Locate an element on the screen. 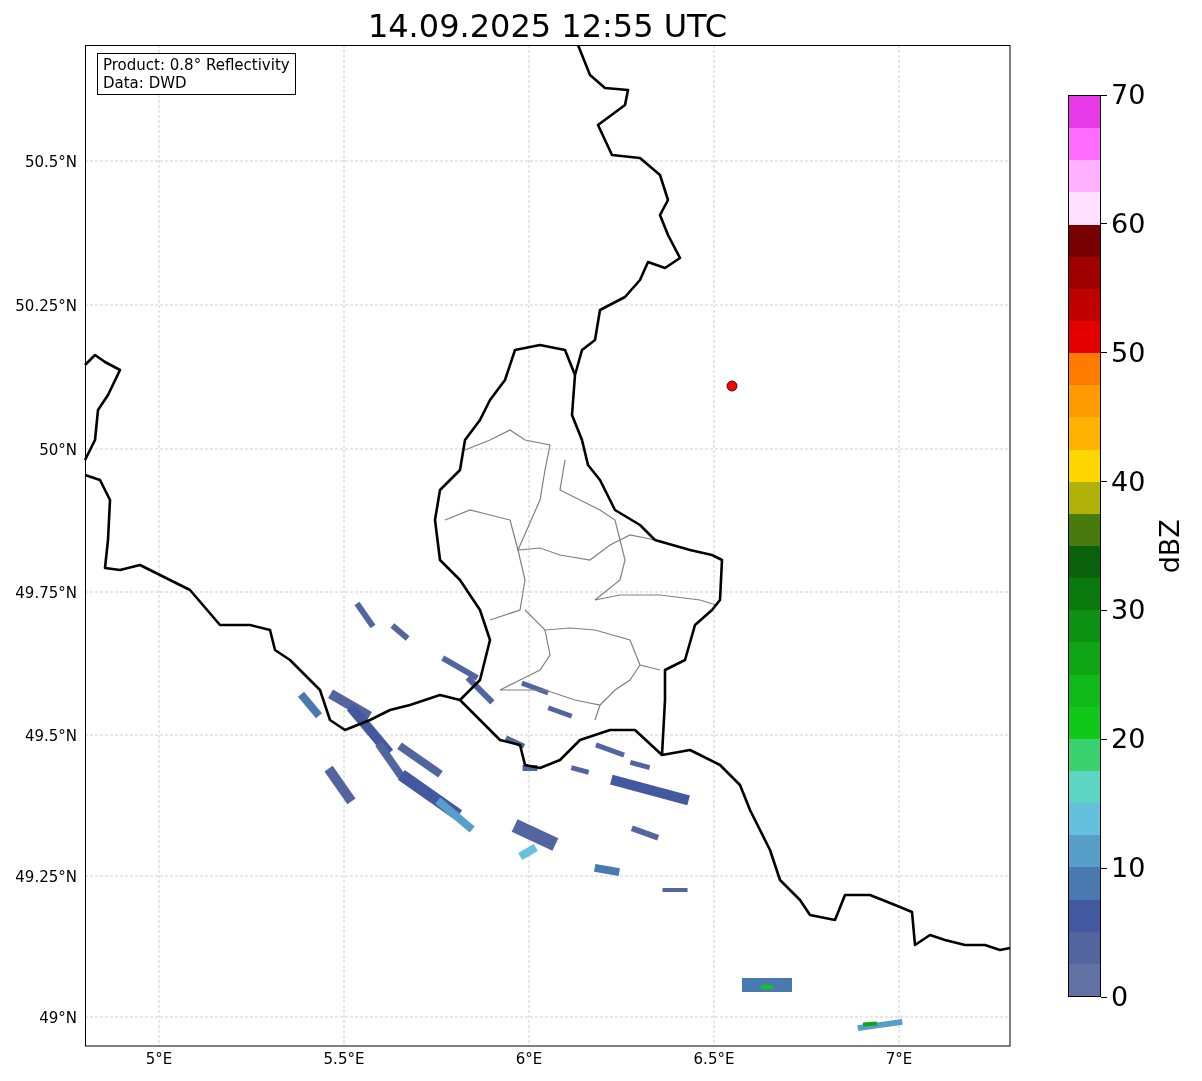 This screenshot has height=1081, width=1202. location-marker is located at coordinates (732, 386).